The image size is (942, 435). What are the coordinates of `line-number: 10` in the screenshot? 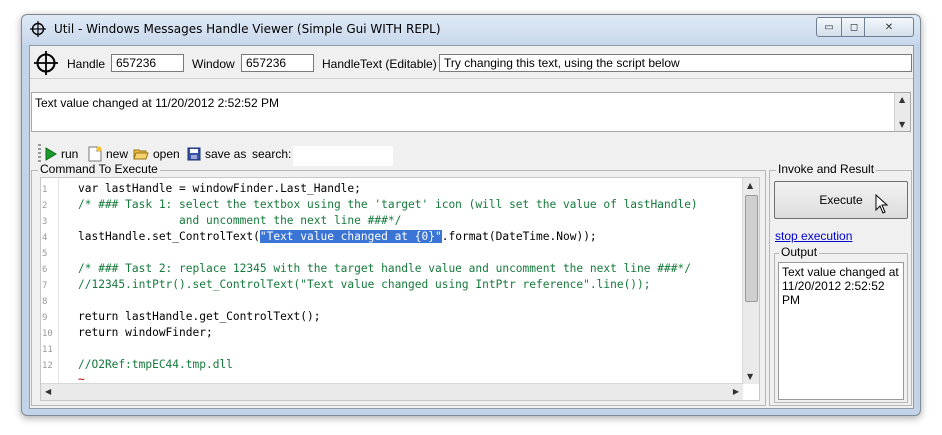 It's located at (47, 334).